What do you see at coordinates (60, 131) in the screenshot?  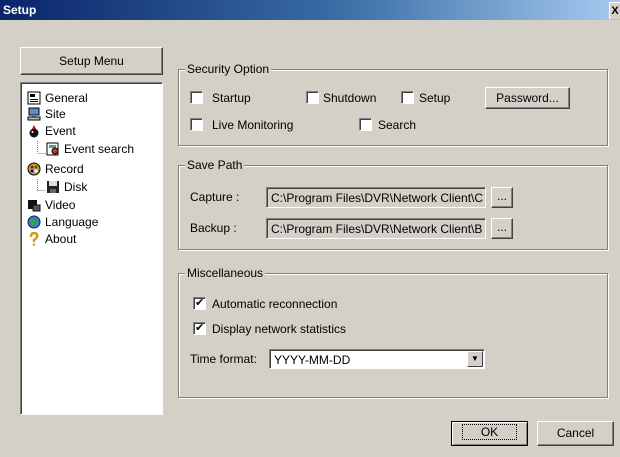 I see `tree-item-label: Event` at bounding box center [60, 131].